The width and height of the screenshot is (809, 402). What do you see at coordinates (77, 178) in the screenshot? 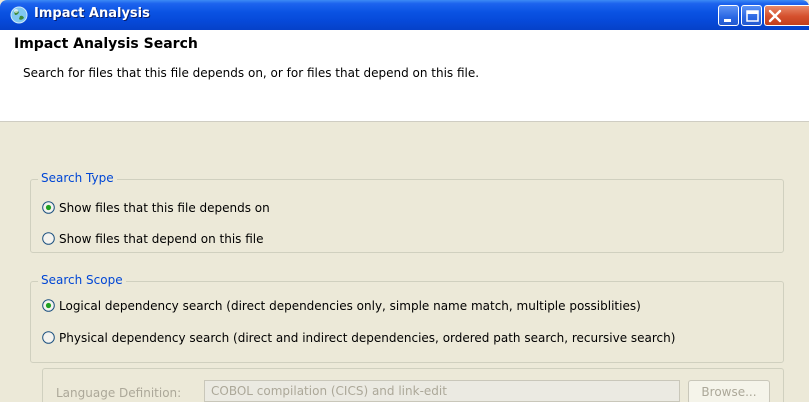
I see `search-type-label: Search Type` at bounding box center [77, 178].